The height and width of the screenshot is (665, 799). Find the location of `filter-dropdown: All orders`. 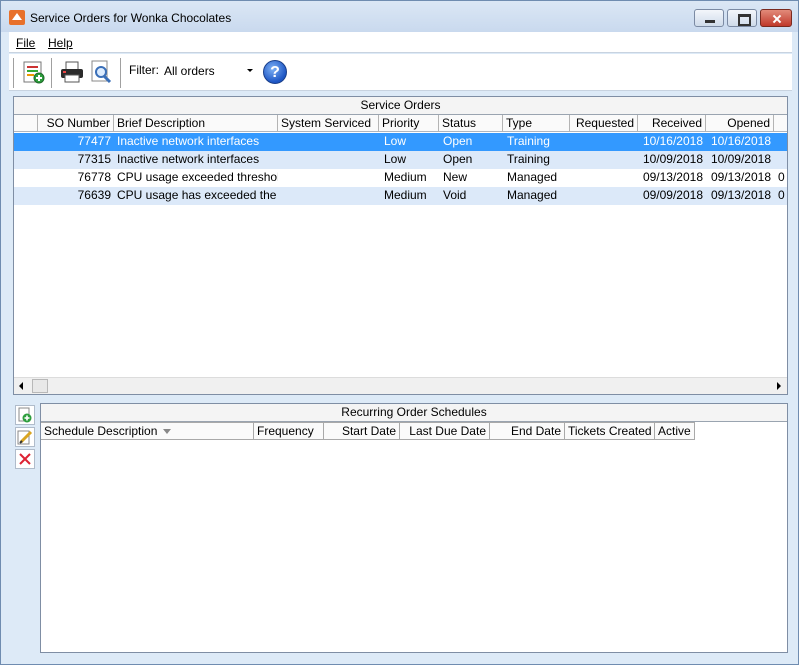

filter-dropdown: All orders is located at coordinates (209, 71).